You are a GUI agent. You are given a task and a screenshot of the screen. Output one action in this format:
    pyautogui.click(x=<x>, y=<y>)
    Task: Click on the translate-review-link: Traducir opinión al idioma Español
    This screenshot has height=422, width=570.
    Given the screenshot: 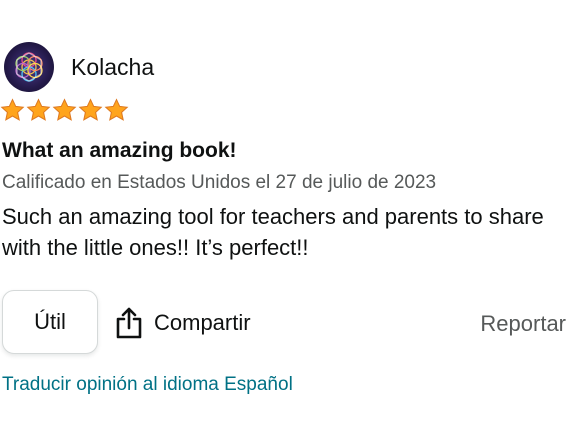 What is the action you would take?
    pyautogui.click(x=147, y=385)
    